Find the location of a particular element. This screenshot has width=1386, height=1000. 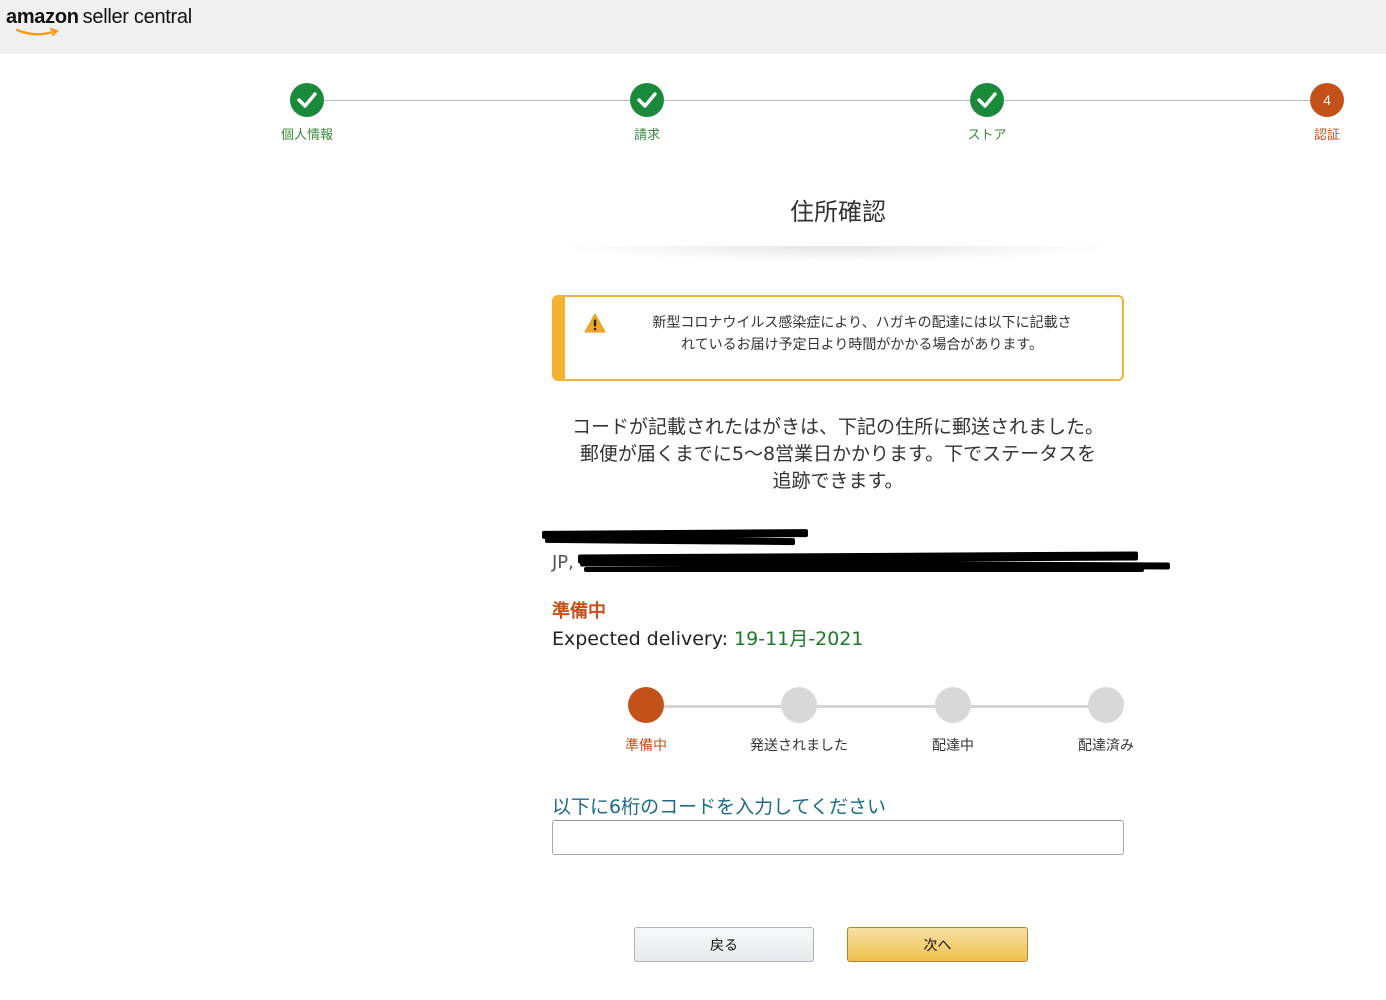

tracker-dot-delivered is located at coordinates (1106, 705).